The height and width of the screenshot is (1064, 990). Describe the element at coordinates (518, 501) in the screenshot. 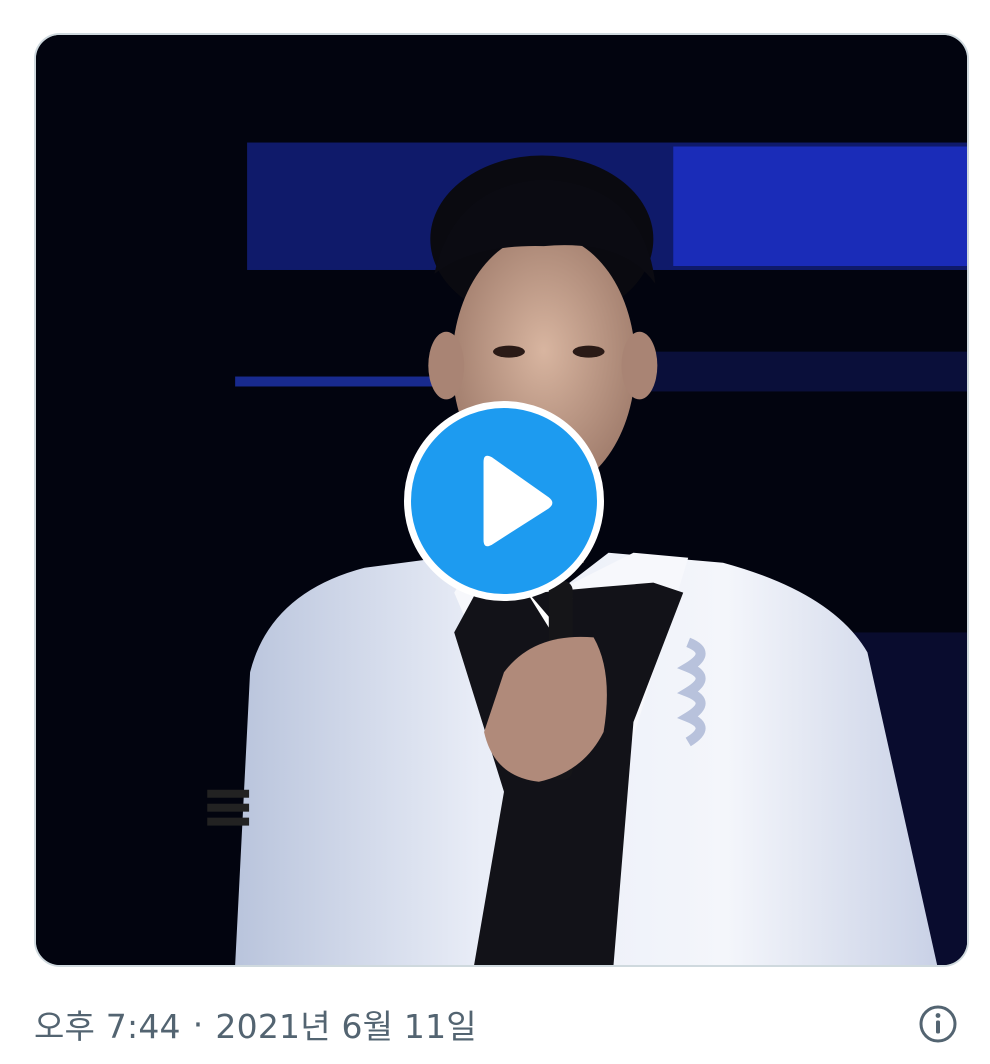

I see `play-icon` at that location.